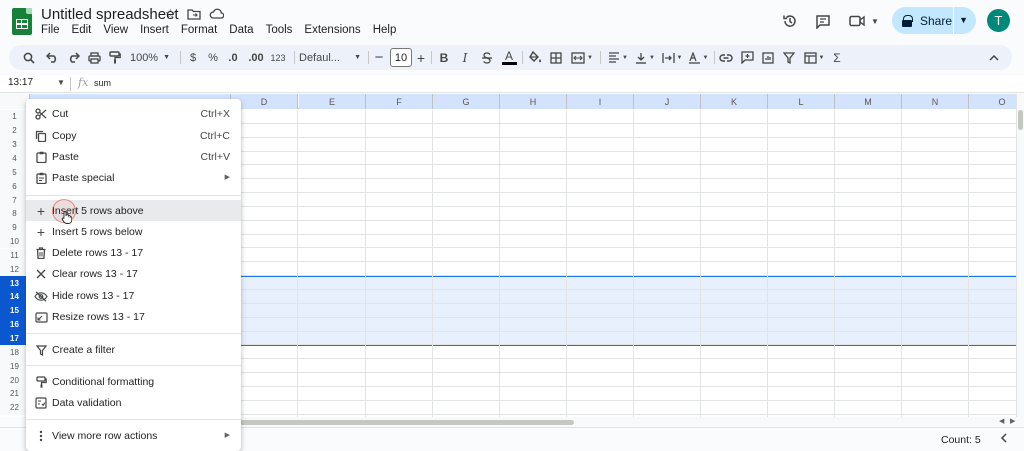  I want to click on submenu-arrow-icon: ▶, so click(227, 177).